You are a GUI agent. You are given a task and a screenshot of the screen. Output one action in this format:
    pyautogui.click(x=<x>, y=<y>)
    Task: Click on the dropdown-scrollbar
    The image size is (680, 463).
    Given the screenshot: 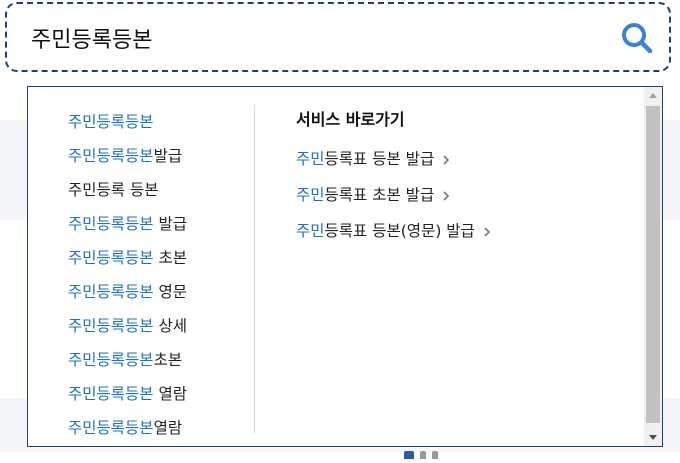 What is the action you would take?
    pyautogui.click(x=653, y=266)
    